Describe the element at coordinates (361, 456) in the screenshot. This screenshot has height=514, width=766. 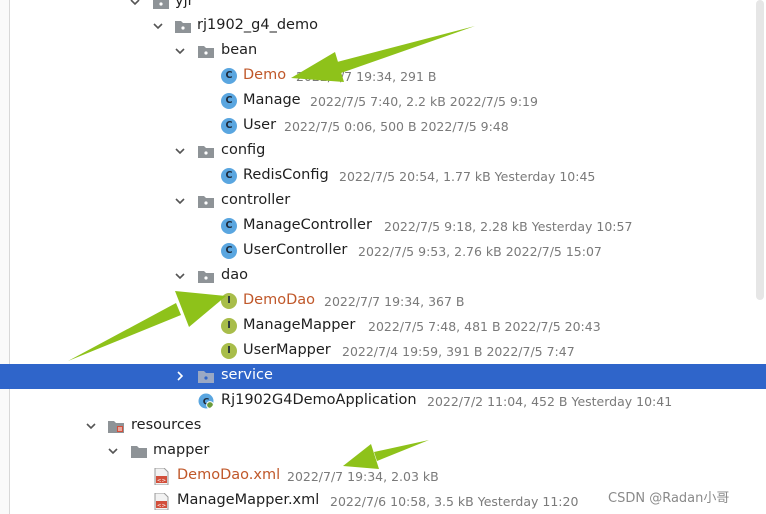
I see `annotation-arrow-head-demodao-xml` at that location.